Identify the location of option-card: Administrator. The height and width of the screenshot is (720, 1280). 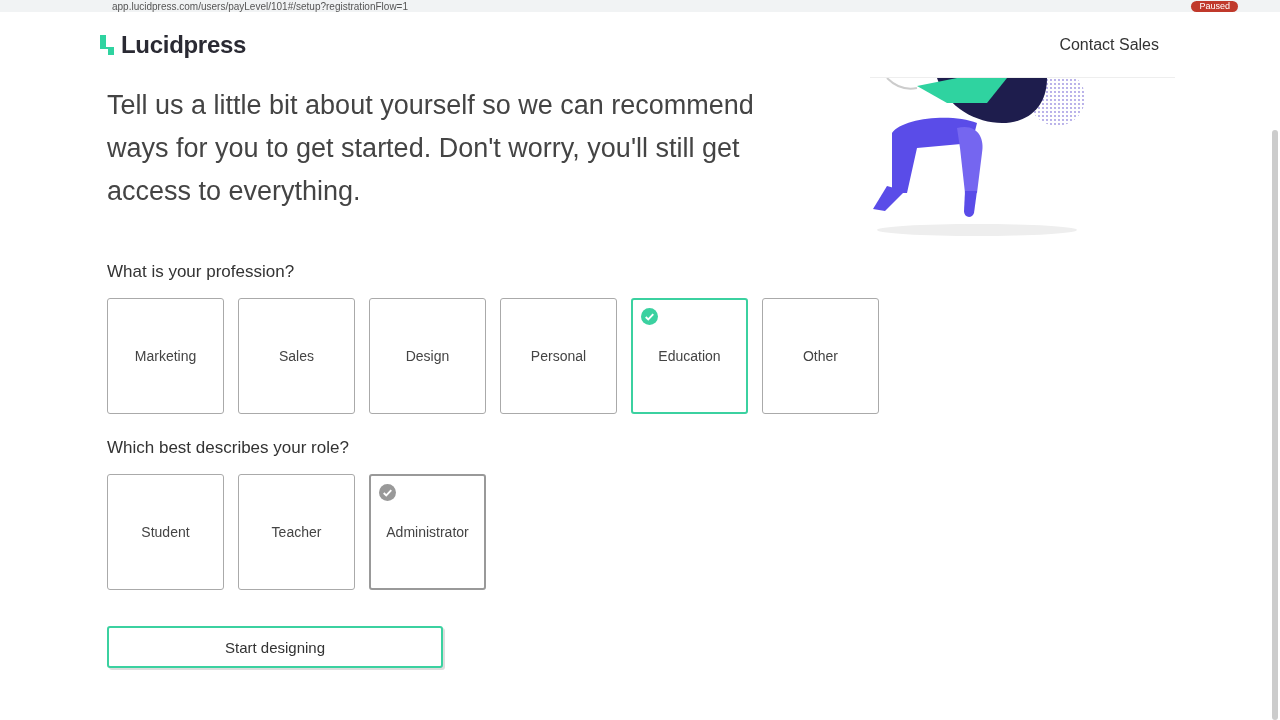
(427, 532).